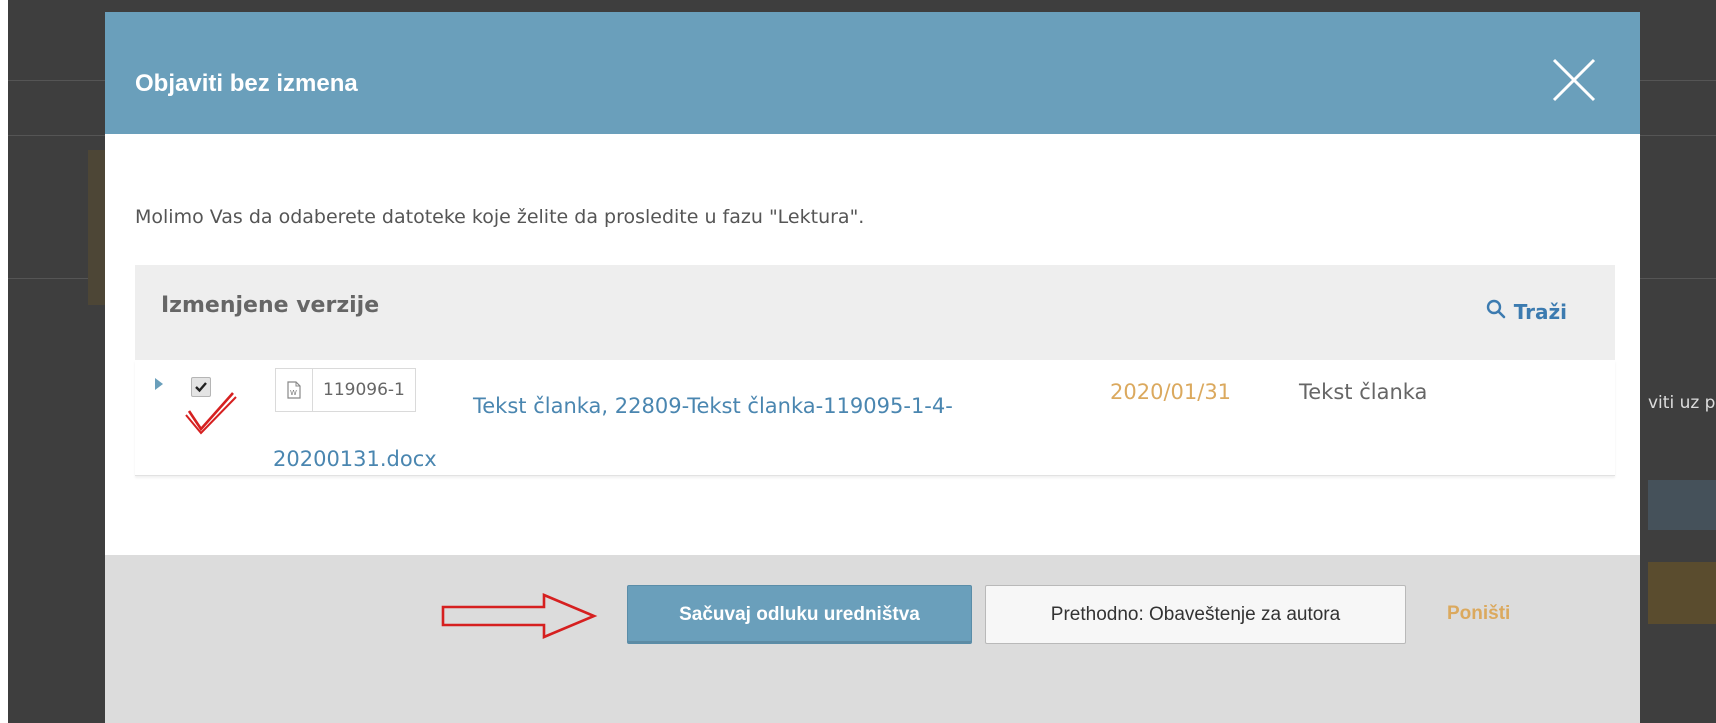 Image resolution: width=1716 pixels, height=723 pixels. I want to click on grid-header: Izmenjene verzije Traži, so click(875, 312).